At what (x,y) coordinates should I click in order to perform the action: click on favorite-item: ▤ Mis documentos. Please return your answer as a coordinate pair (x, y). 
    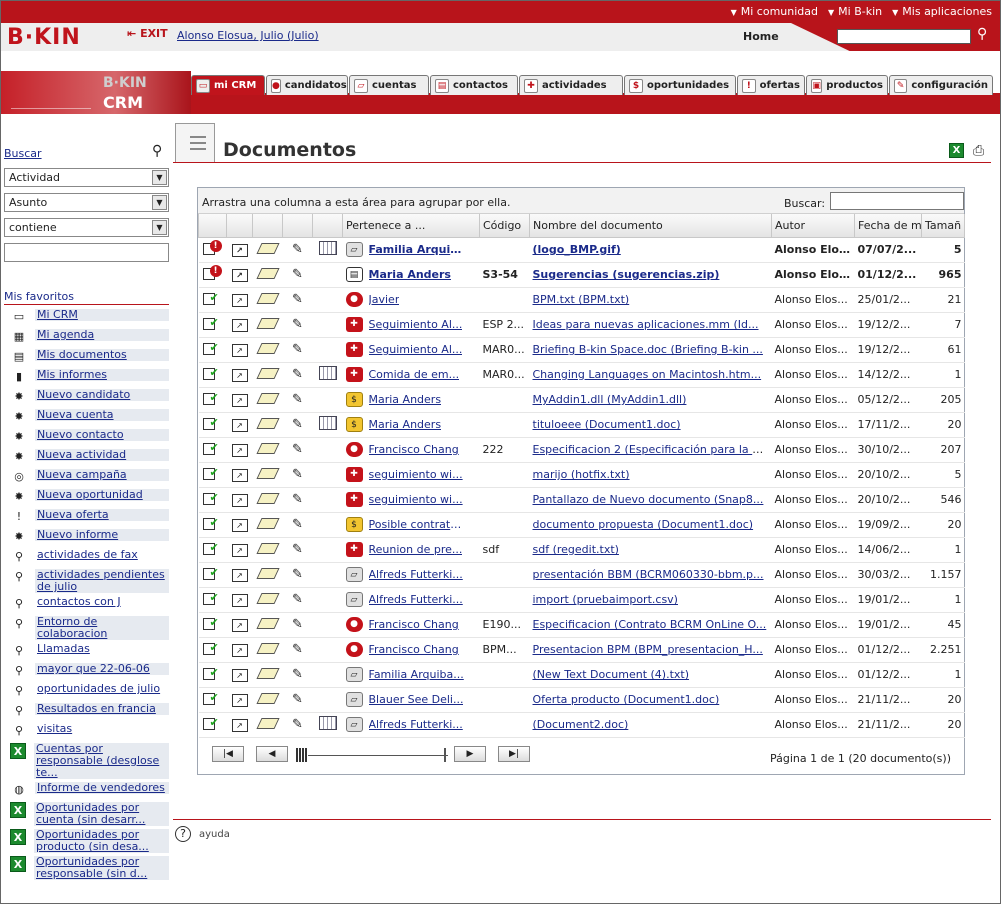
    Looking at the image, I should click on (86, 356).